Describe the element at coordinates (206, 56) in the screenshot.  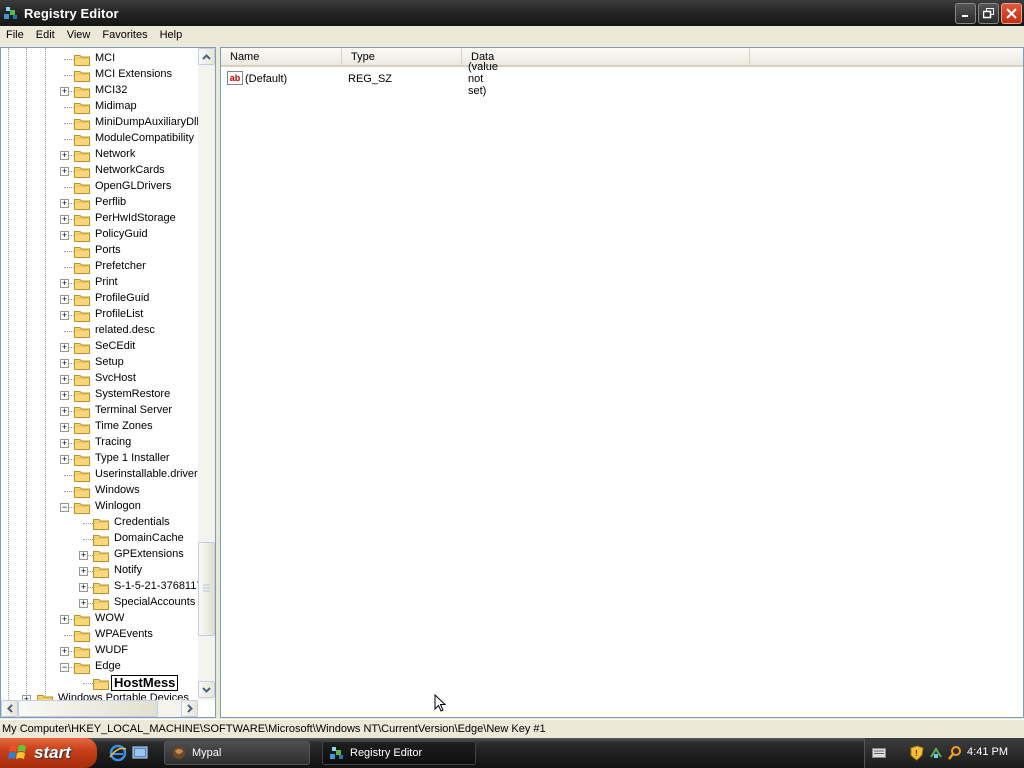
I see `scroll-up-button` at that location.